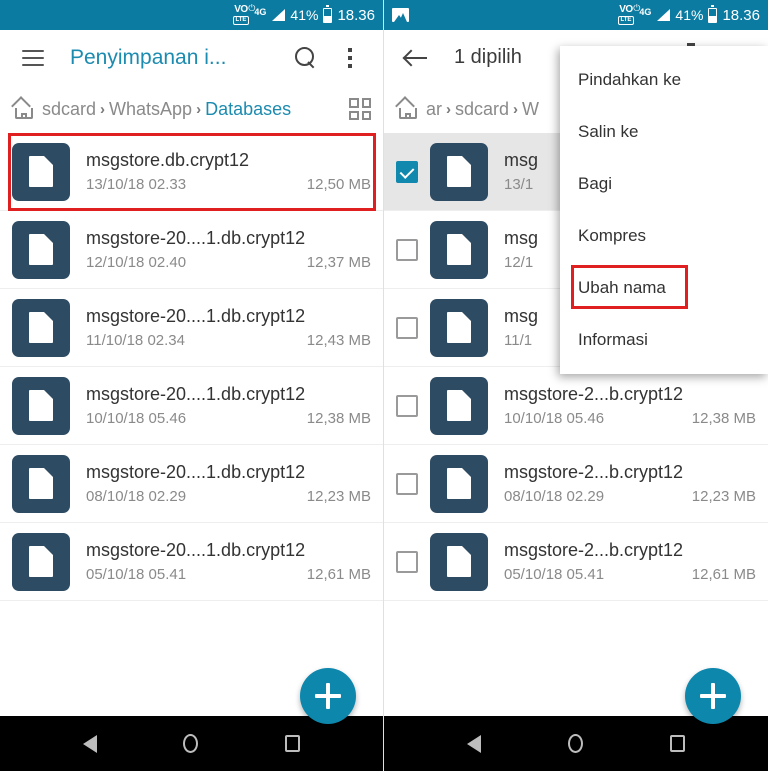 The width and height of the screenshot is (768, 771). I want to click on lte-label: LTE, so click(241, 20).